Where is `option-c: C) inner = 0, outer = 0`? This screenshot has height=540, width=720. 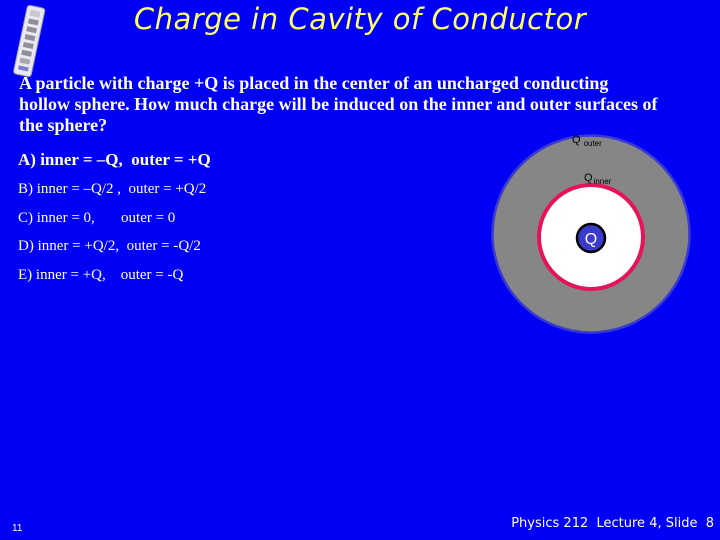 option-c: C) inner = 0, outer = 0 is located at coordinates (97, 218).